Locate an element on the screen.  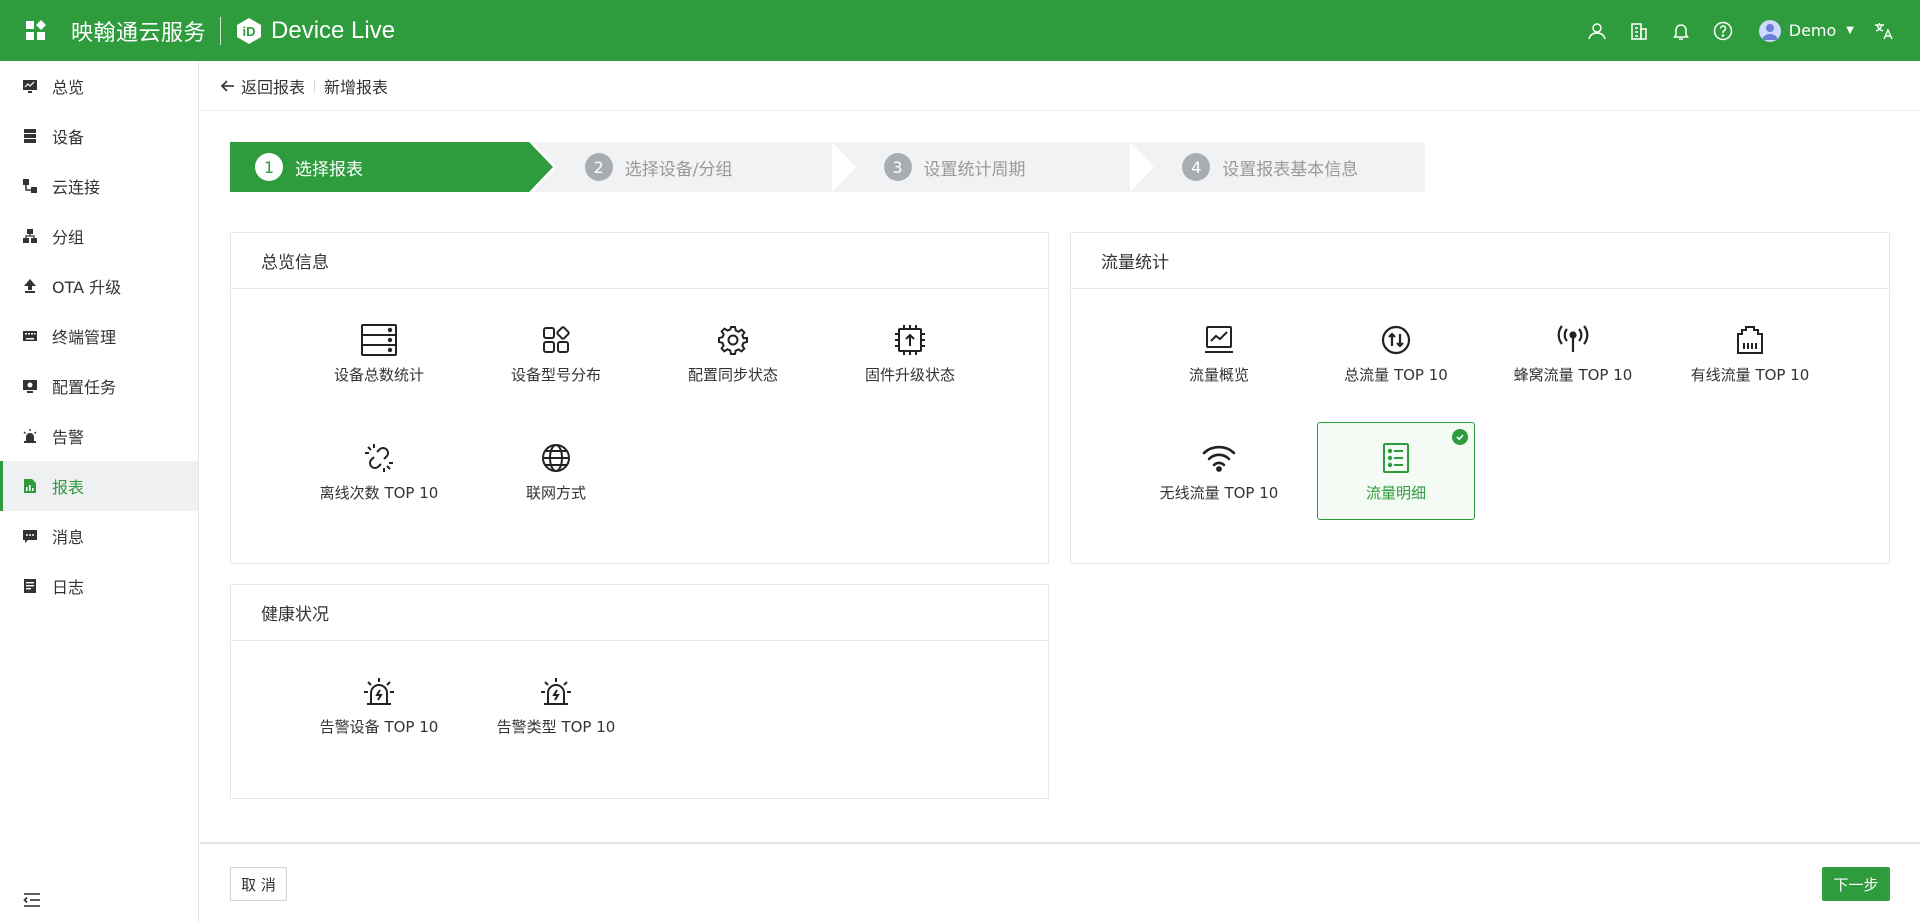
log-icon is located at coordinates (30, 586).